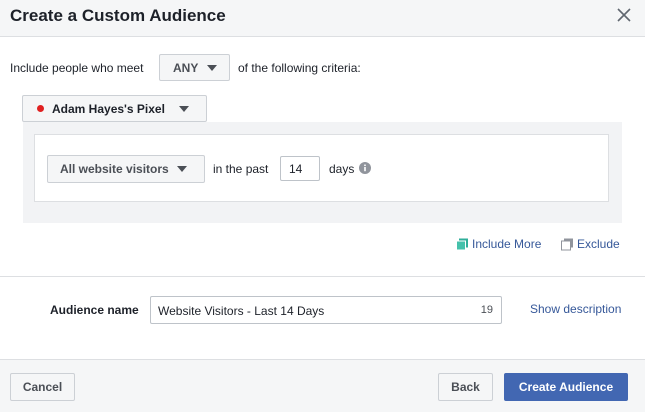 The height and width of the screenshot is (412, 645). I want to click on days-input-value: 14, so click(296, 168).